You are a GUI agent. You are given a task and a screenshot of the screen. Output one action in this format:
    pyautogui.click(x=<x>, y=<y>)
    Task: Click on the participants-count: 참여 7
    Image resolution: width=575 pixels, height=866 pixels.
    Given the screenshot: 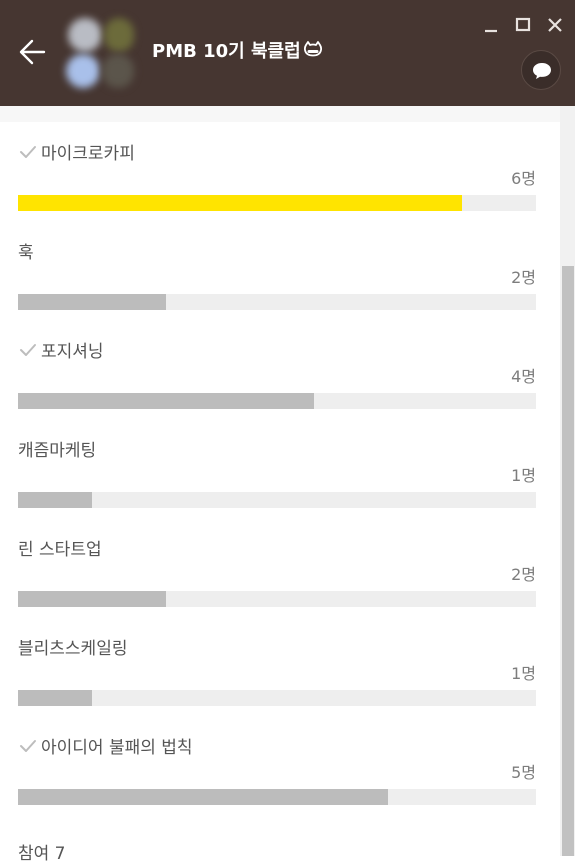 What is the action you would take?
    pyautogui.click(x=42, y=854)
    